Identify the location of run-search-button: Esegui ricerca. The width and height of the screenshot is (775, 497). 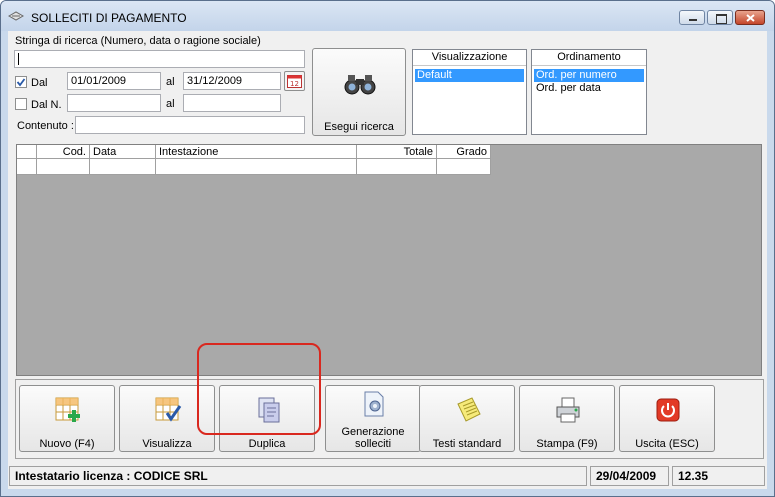
(359, 92).